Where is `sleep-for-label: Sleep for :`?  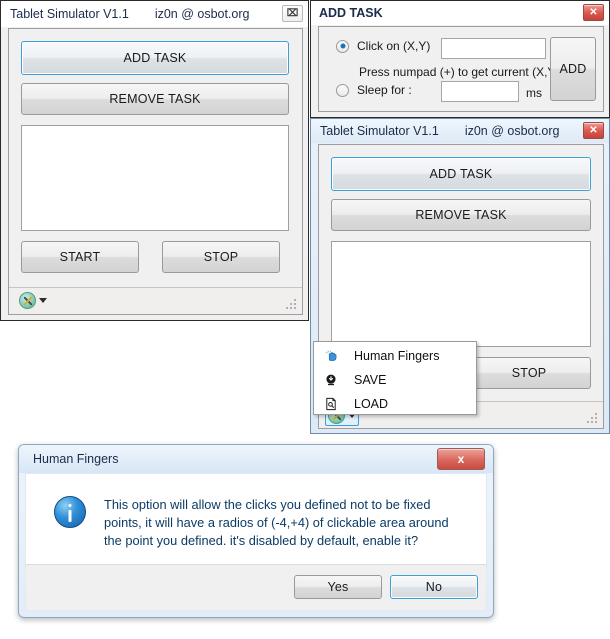 sleep-for-label: Sleep for : is located at coordinates (384, 90).